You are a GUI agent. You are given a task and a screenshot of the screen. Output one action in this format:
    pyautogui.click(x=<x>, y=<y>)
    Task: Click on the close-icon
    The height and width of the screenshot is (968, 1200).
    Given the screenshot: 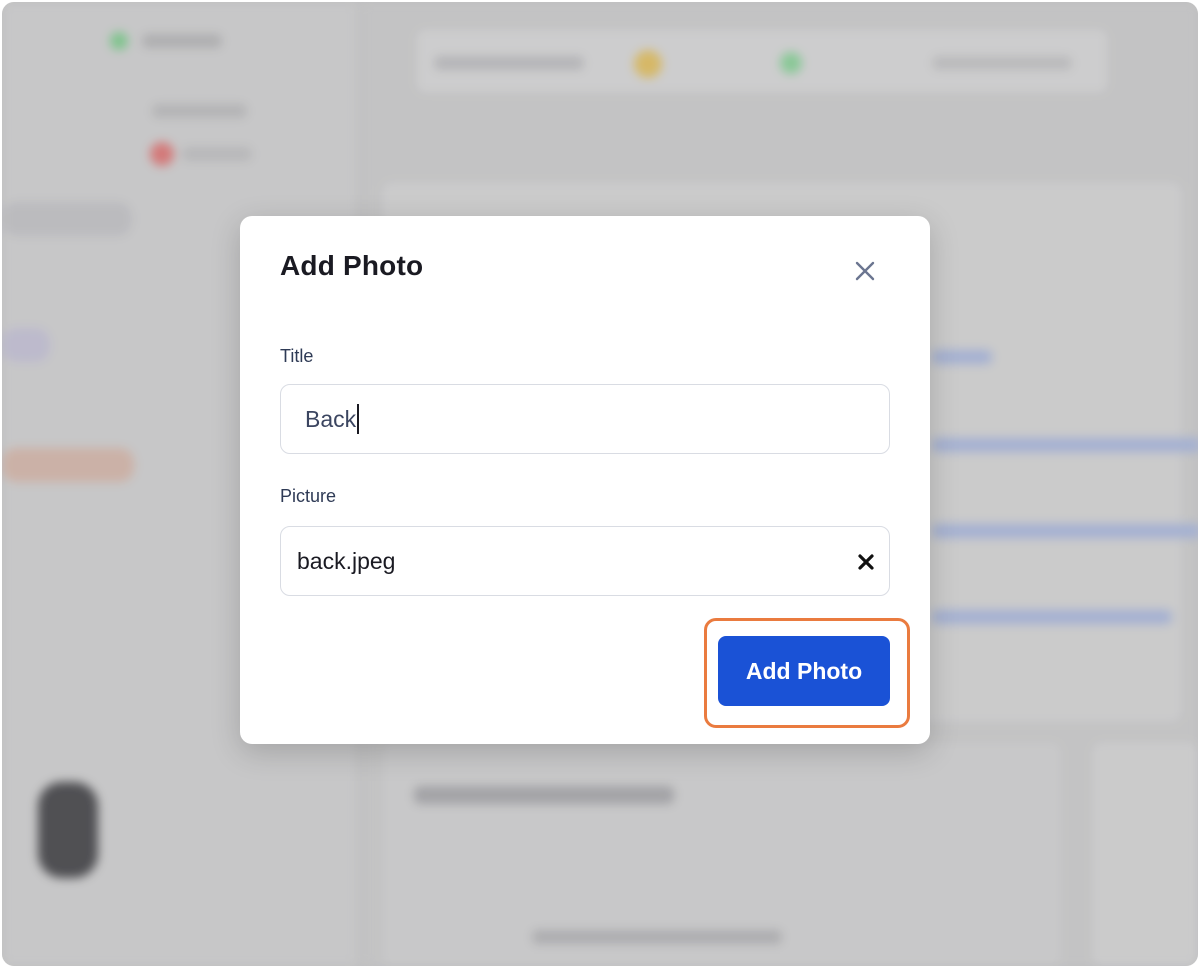 What is the action you would take?
    pyautogui.click(x=865, y=271)
    